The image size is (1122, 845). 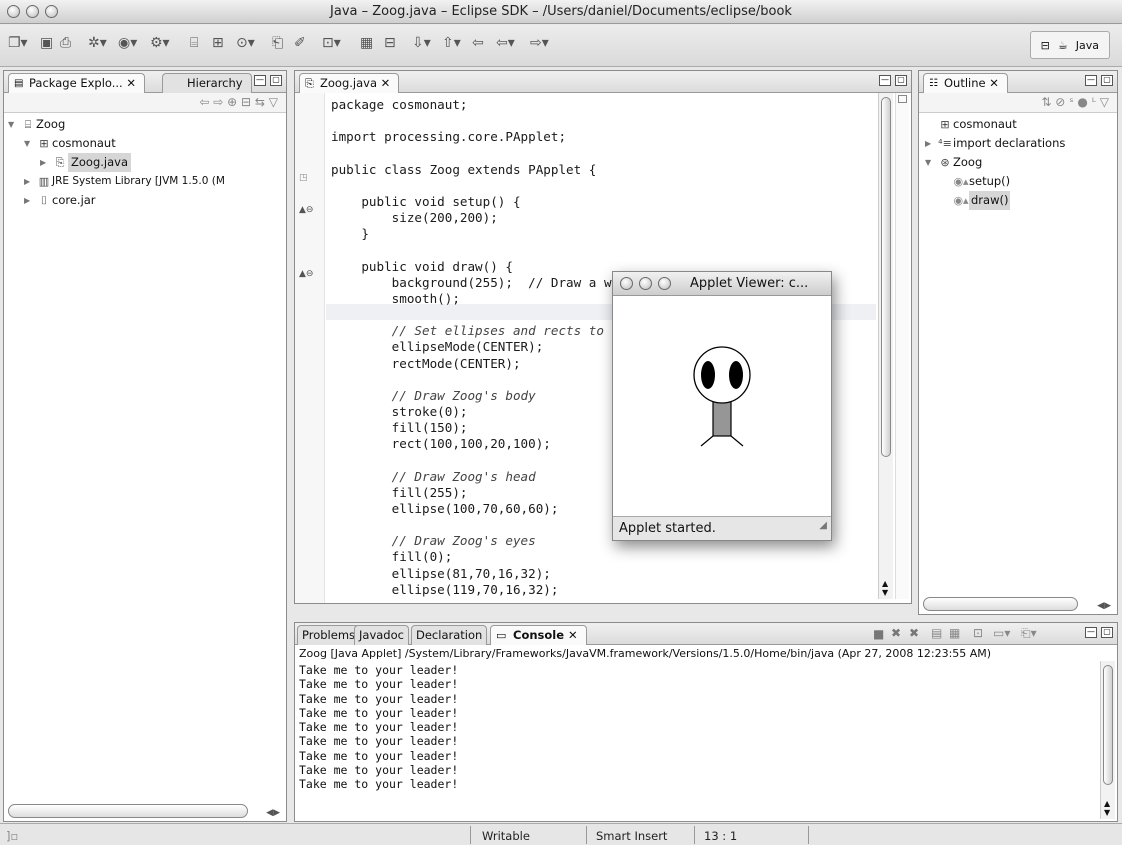 I want to click on remove-launch-icon: ✖, so click(x=896, y=633).